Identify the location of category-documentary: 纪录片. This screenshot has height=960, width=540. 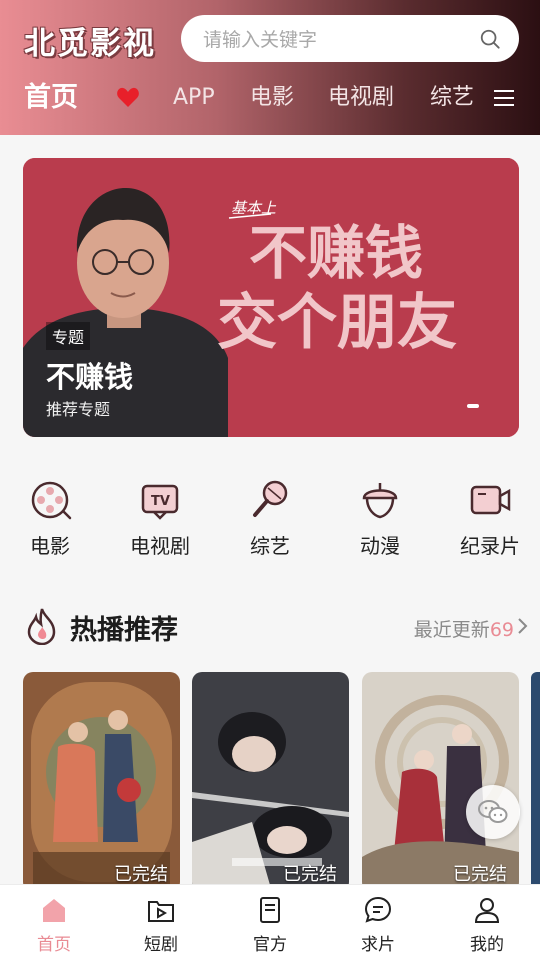
(490, 518).